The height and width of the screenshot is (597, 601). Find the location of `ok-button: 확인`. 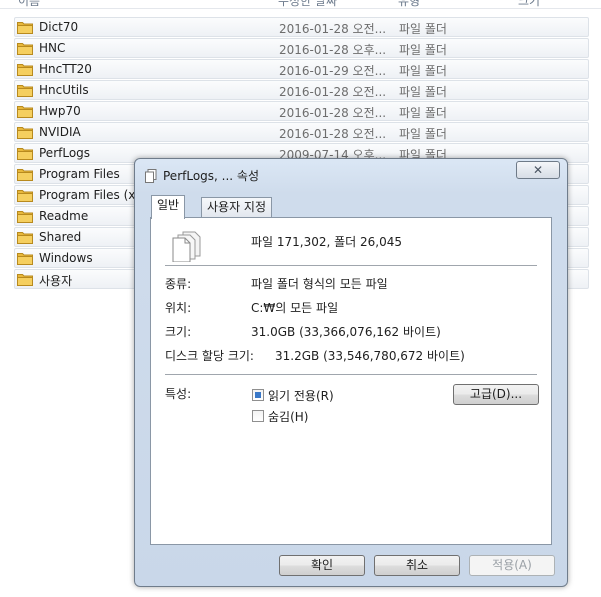

ok-button: 확인 is located at coordinates (322, 565).